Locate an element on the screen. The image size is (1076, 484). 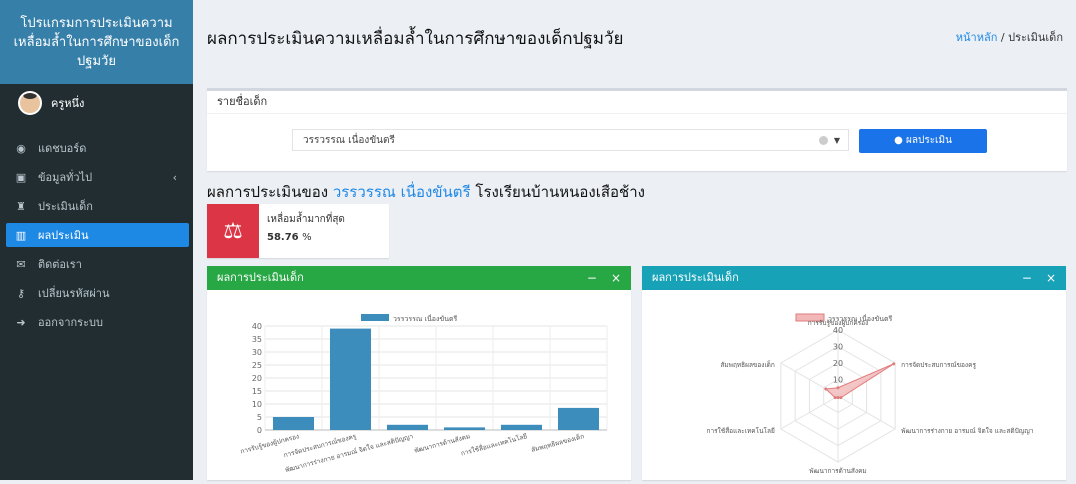
radar-panel-title: ผลการประเมินเด็ก is located at coordinates (695, 277).